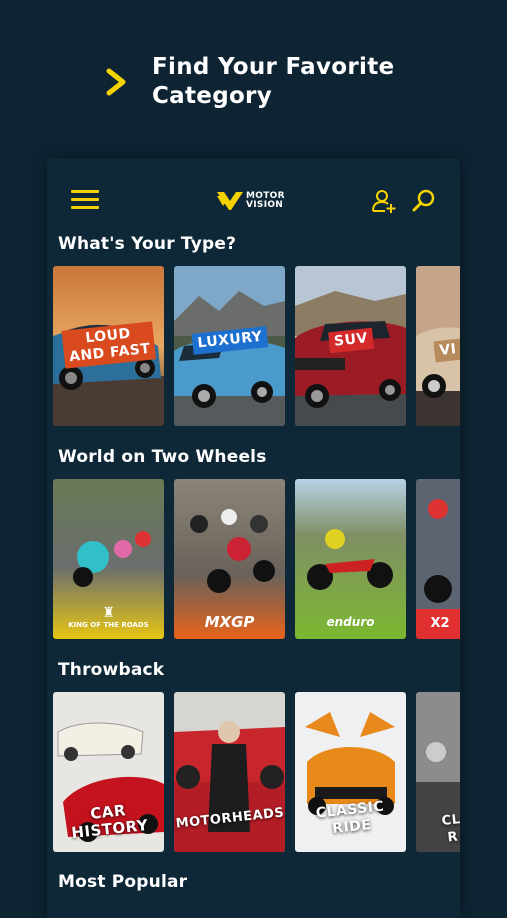  I want to click on category-row-two-wheels: ♜ KING OF THE ROADS MXGP enduro X2, so click(256, 559).